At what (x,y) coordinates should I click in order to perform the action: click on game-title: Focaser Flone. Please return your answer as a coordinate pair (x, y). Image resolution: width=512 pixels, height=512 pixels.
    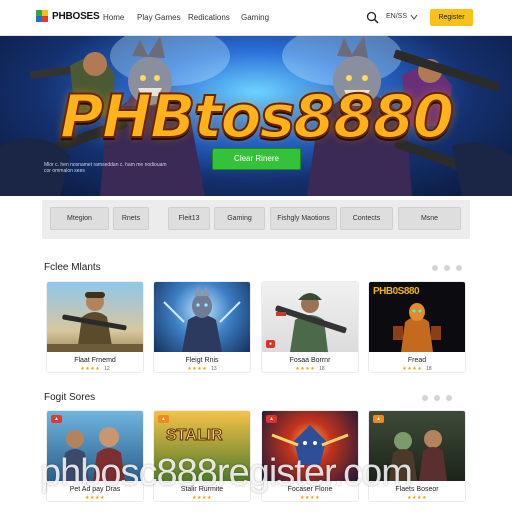
    Looking at the image, I should click on (310, 489).